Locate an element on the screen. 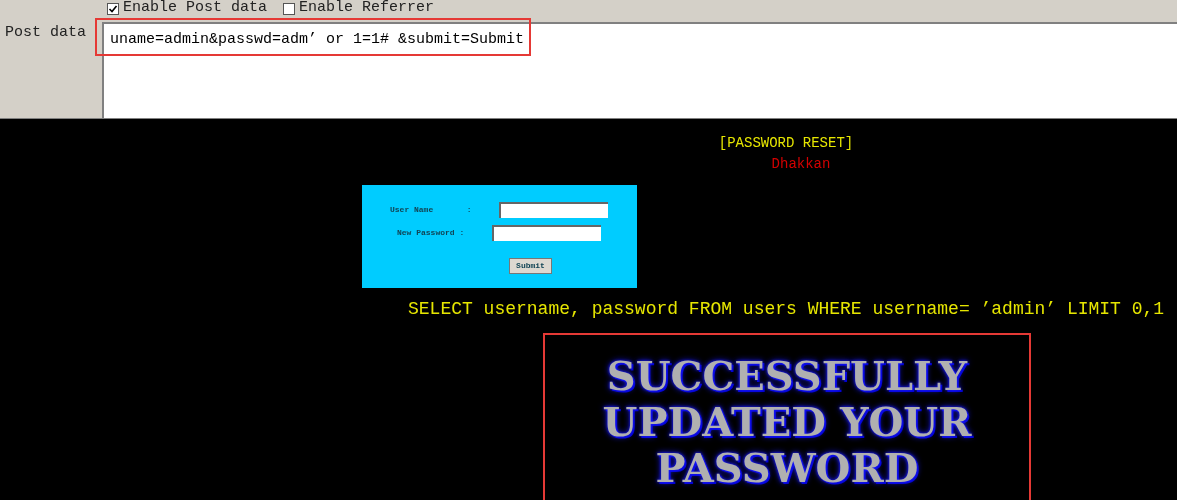  field-label: New Password : is located at coordinates (431, 233).